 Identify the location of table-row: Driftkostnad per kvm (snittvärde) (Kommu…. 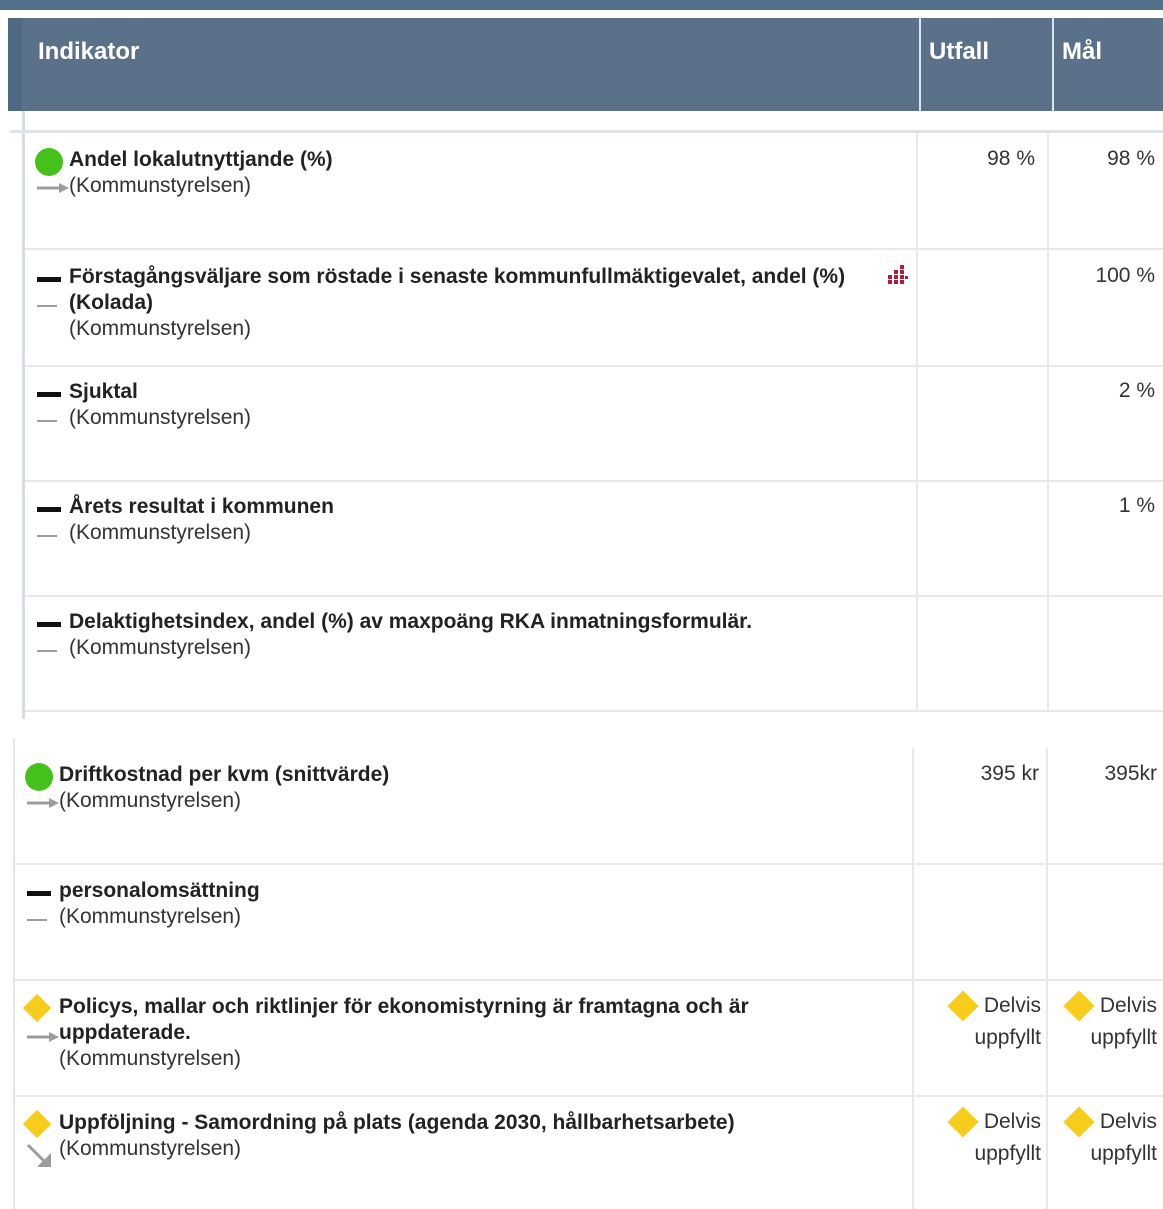
(589, 806).